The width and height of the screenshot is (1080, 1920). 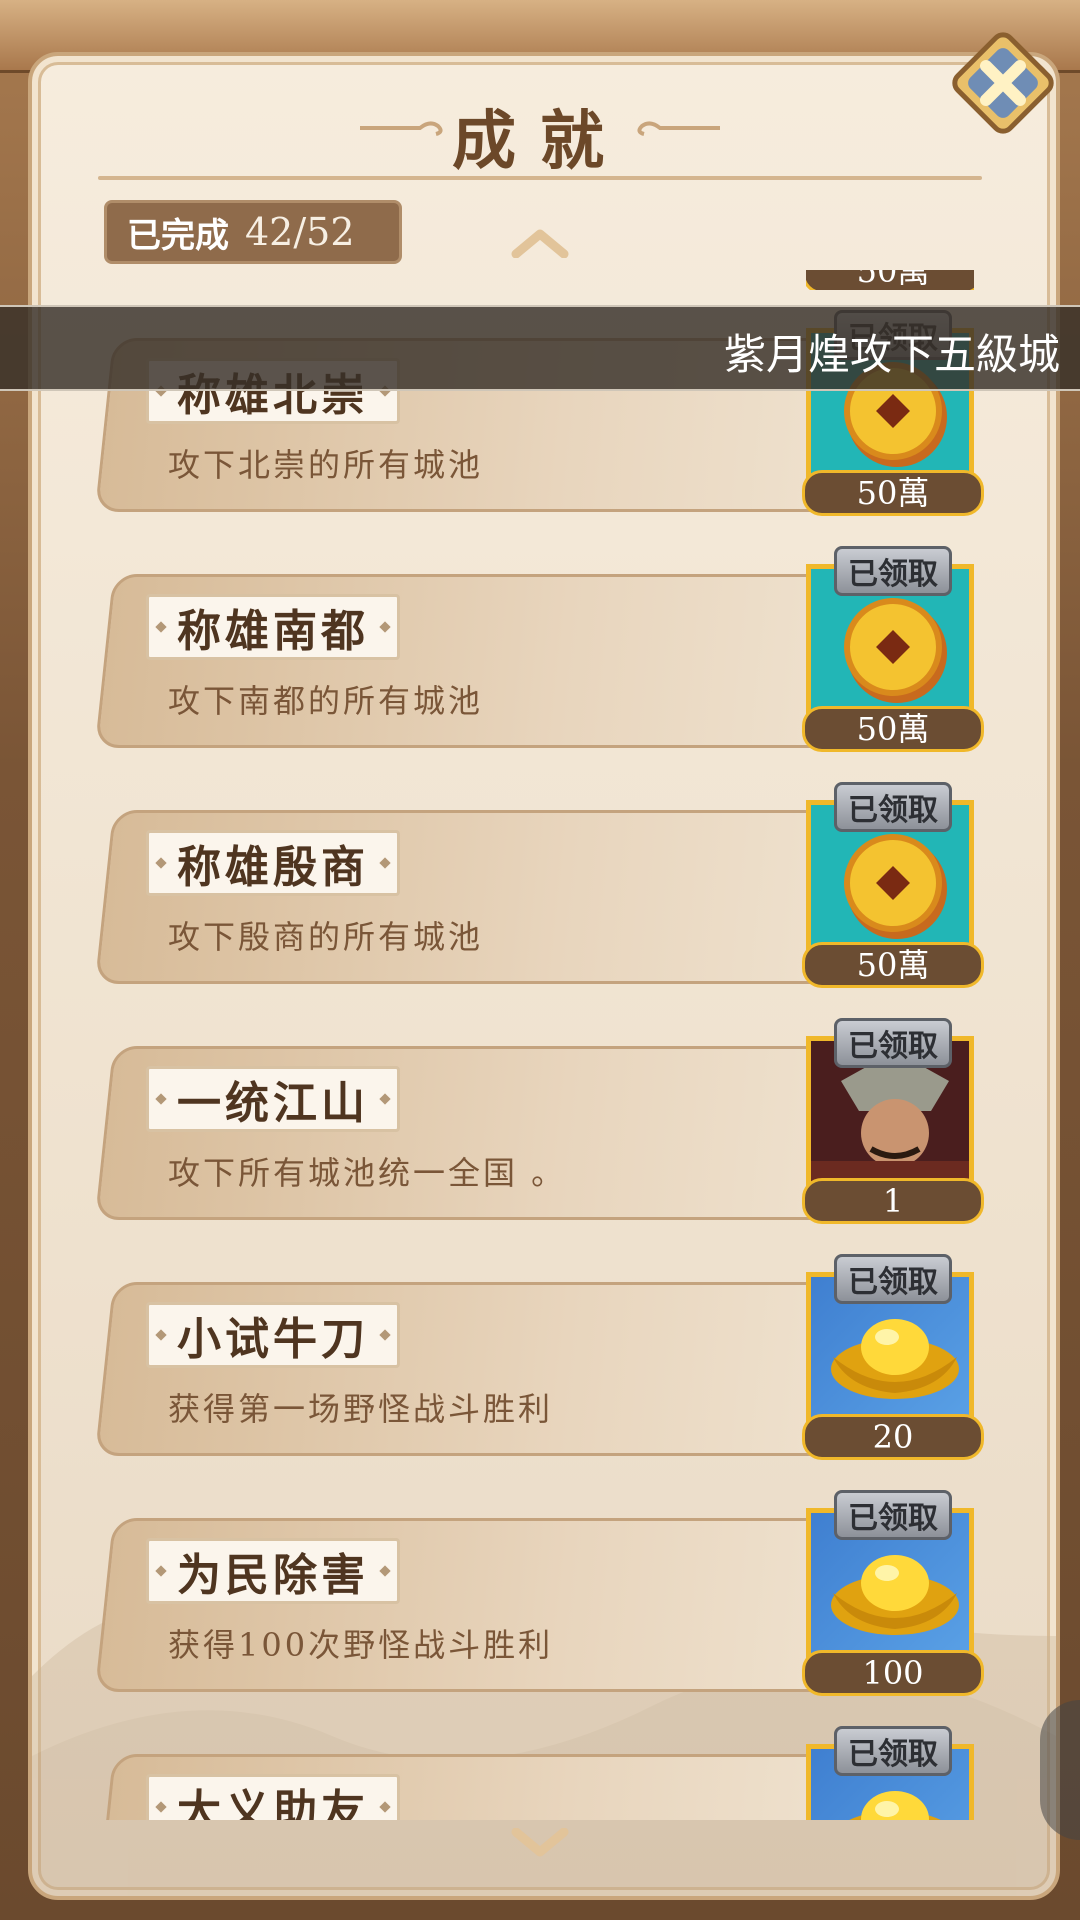 What do you see at coordinates (300, 232) in the screenshot?
I see `progress-value: 42/52` at bounding box center [300, 232].